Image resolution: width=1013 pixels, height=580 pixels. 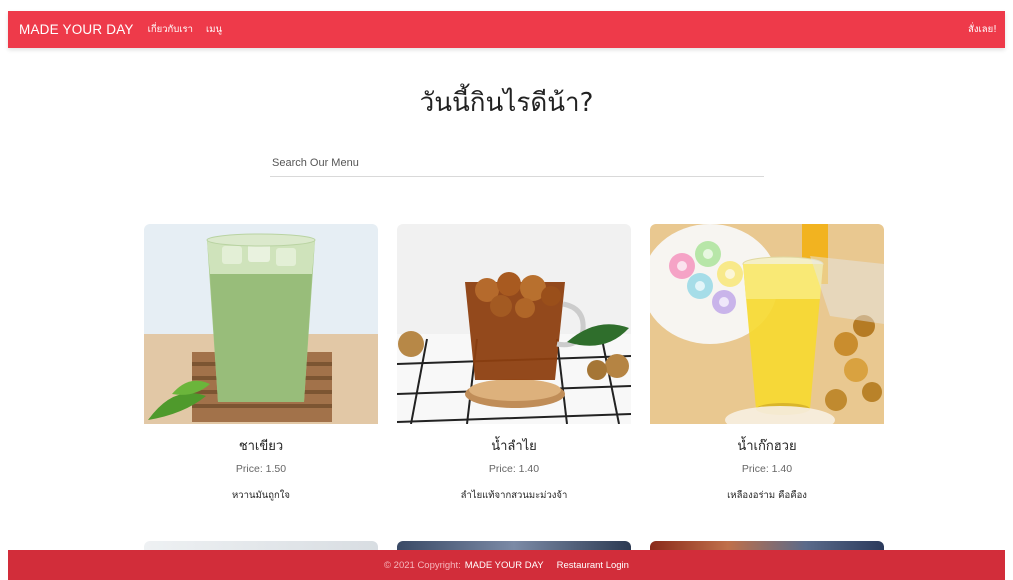 What do you see at coordinates (214, 29) in the screenshot?
I see `nav-link-menu: เมนู` at bounding box center [214, 29].